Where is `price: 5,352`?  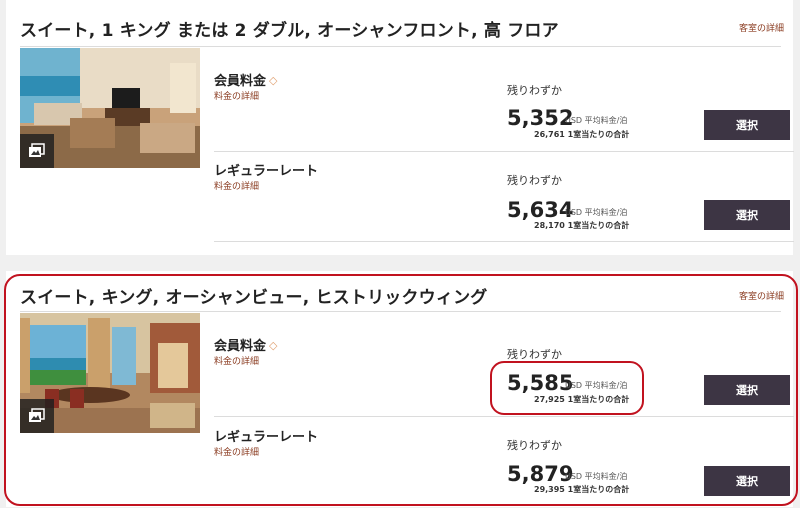 price: 5,352 is located at coordinates (540, 118).